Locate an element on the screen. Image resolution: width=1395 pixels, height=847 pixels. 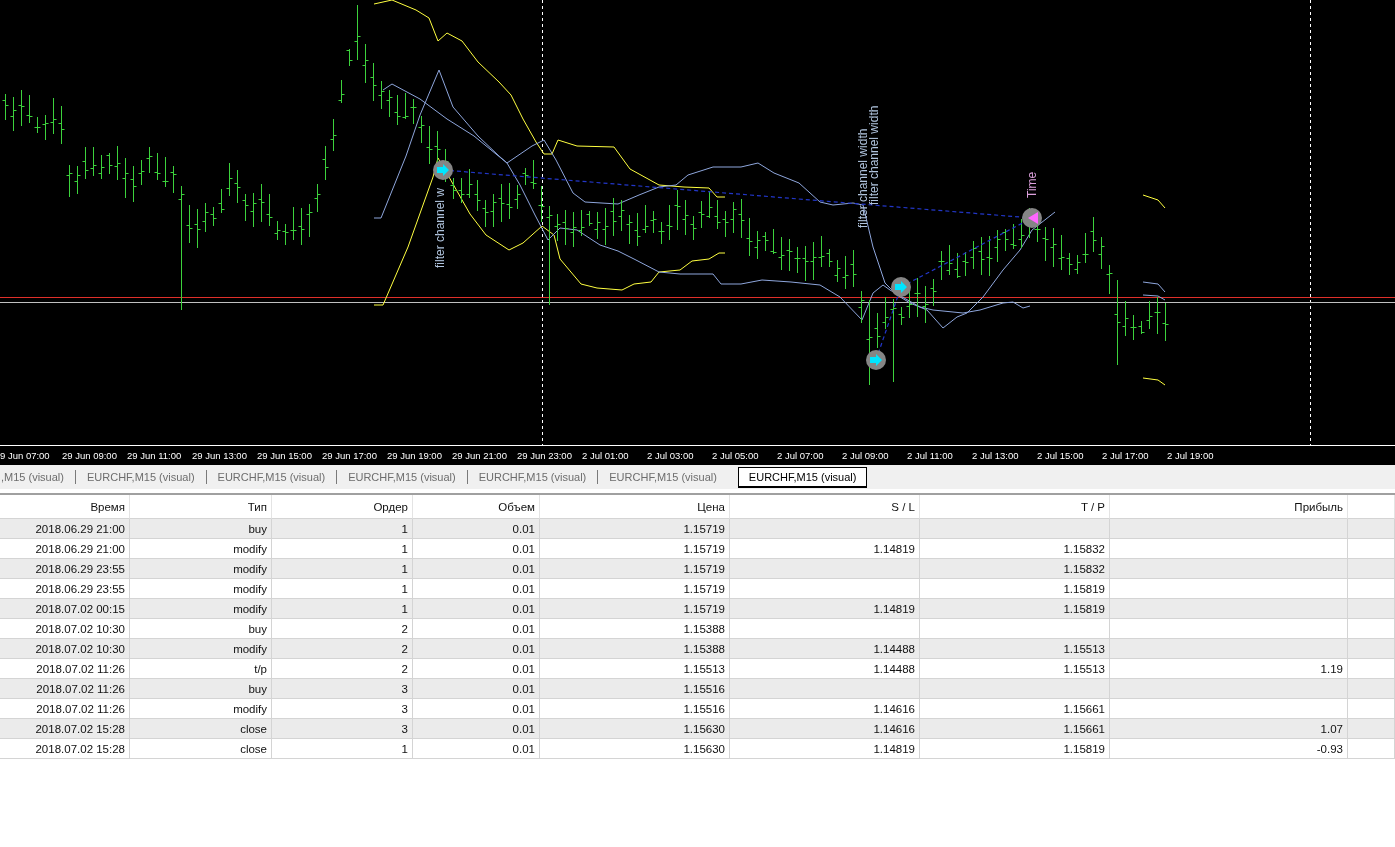
time-label: 29 Jun 19:00 is located at coordinates (414, 456).